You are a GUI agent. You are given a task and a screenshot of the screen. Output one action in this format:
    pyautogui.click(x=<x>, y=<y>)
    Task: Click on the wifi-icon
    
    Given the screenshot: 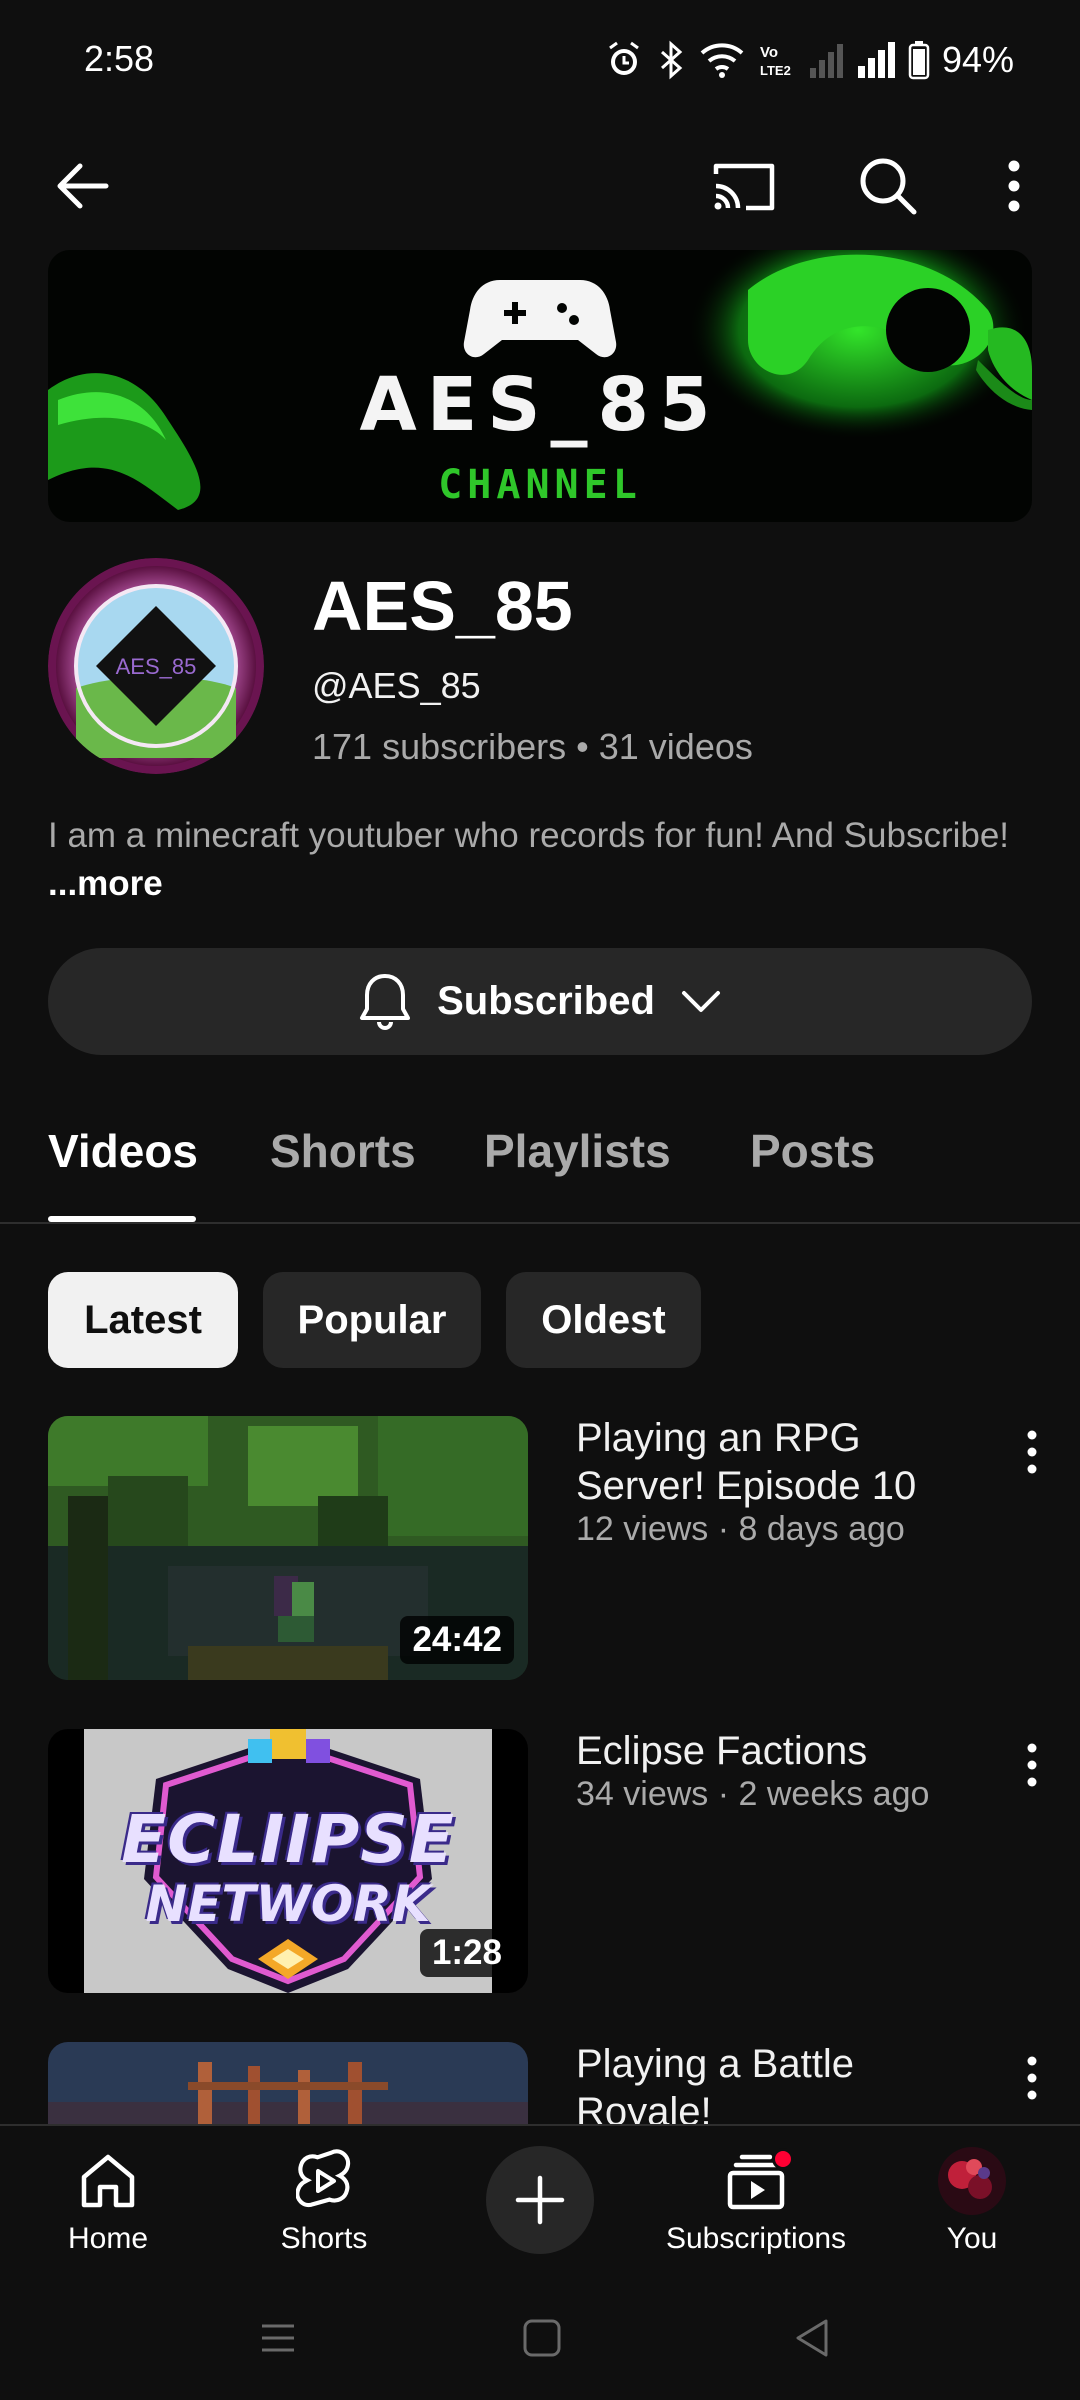 What is the action you would take?
    pyautogui.click(x=722, y=60)
    